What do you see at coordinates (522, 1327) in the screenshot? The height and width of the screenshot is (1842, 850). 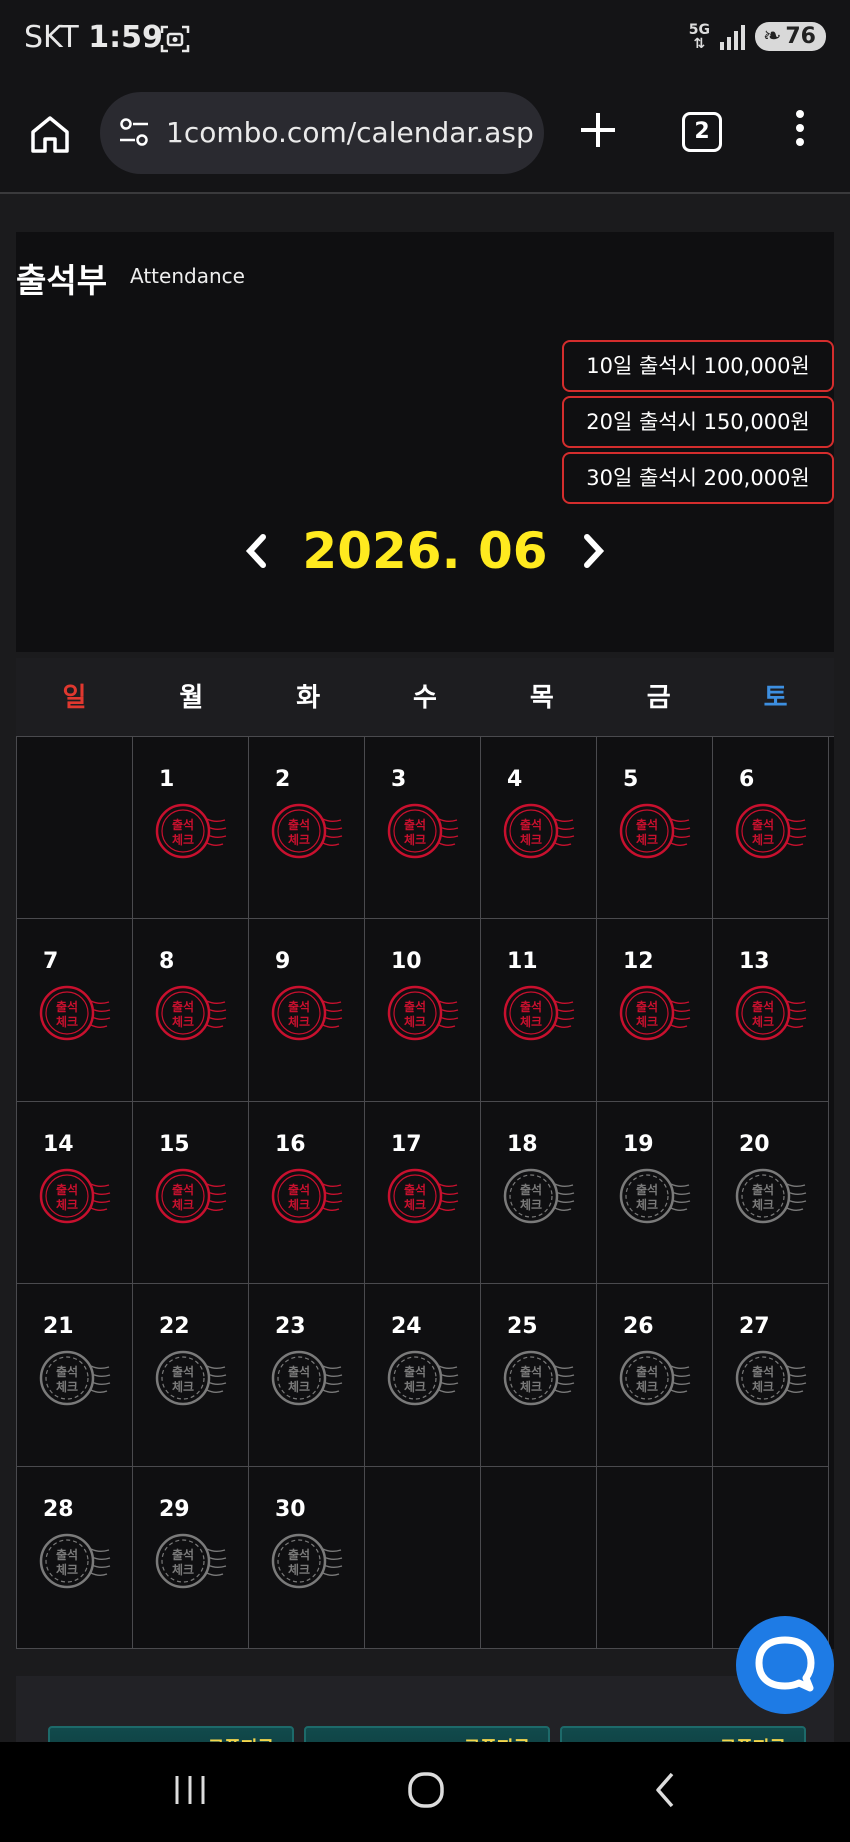 I see `day-number: 25` at bounding box center [522, 1327].